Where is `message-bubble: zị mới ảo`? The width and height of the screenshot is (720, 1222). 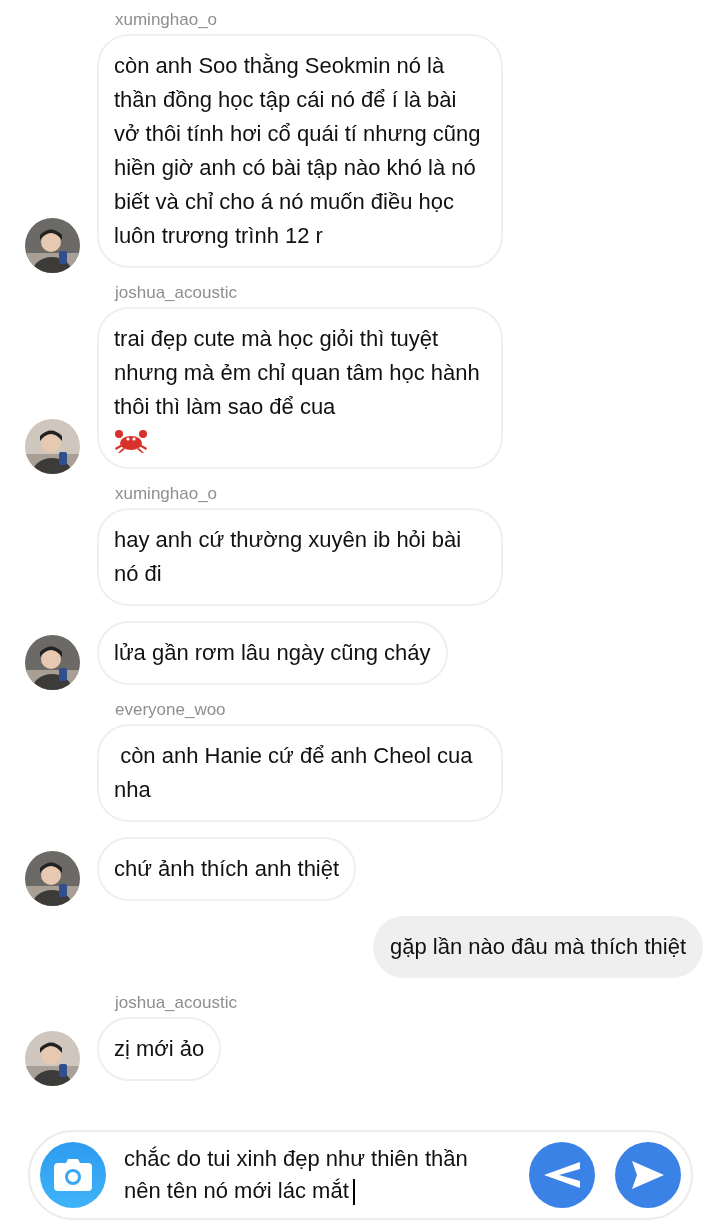
message-bubble: zị mới ảo is located at coordinates (159, 1049).